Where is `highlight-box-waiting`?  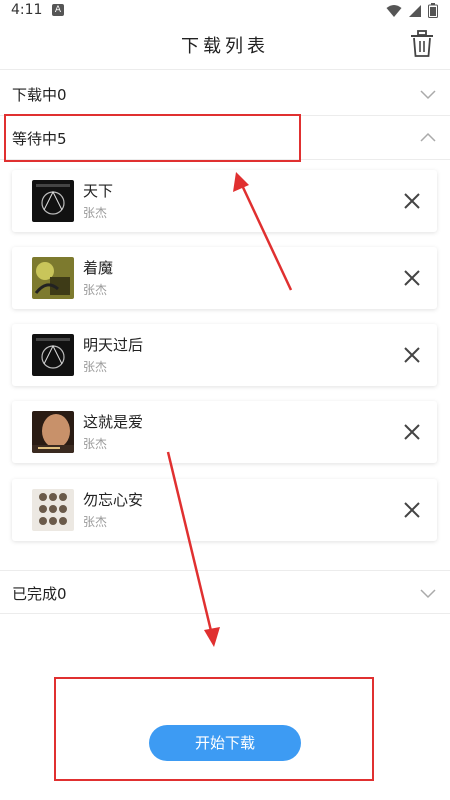
highlight-box-waiting is located at coordinates (152, 138).